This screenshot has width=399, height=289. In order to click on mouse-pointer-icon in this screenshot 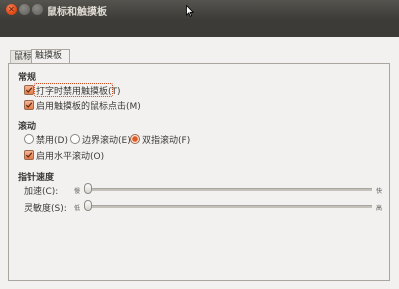, I will do `click(190, 11)`.